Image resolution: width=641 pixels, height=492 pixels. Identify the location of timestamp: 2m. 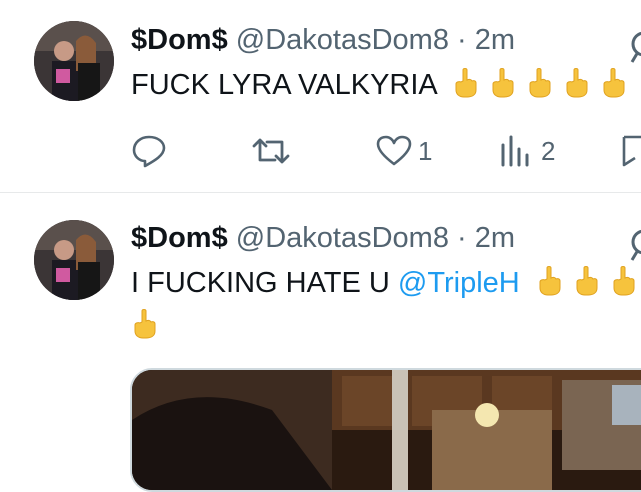
(495, 238).